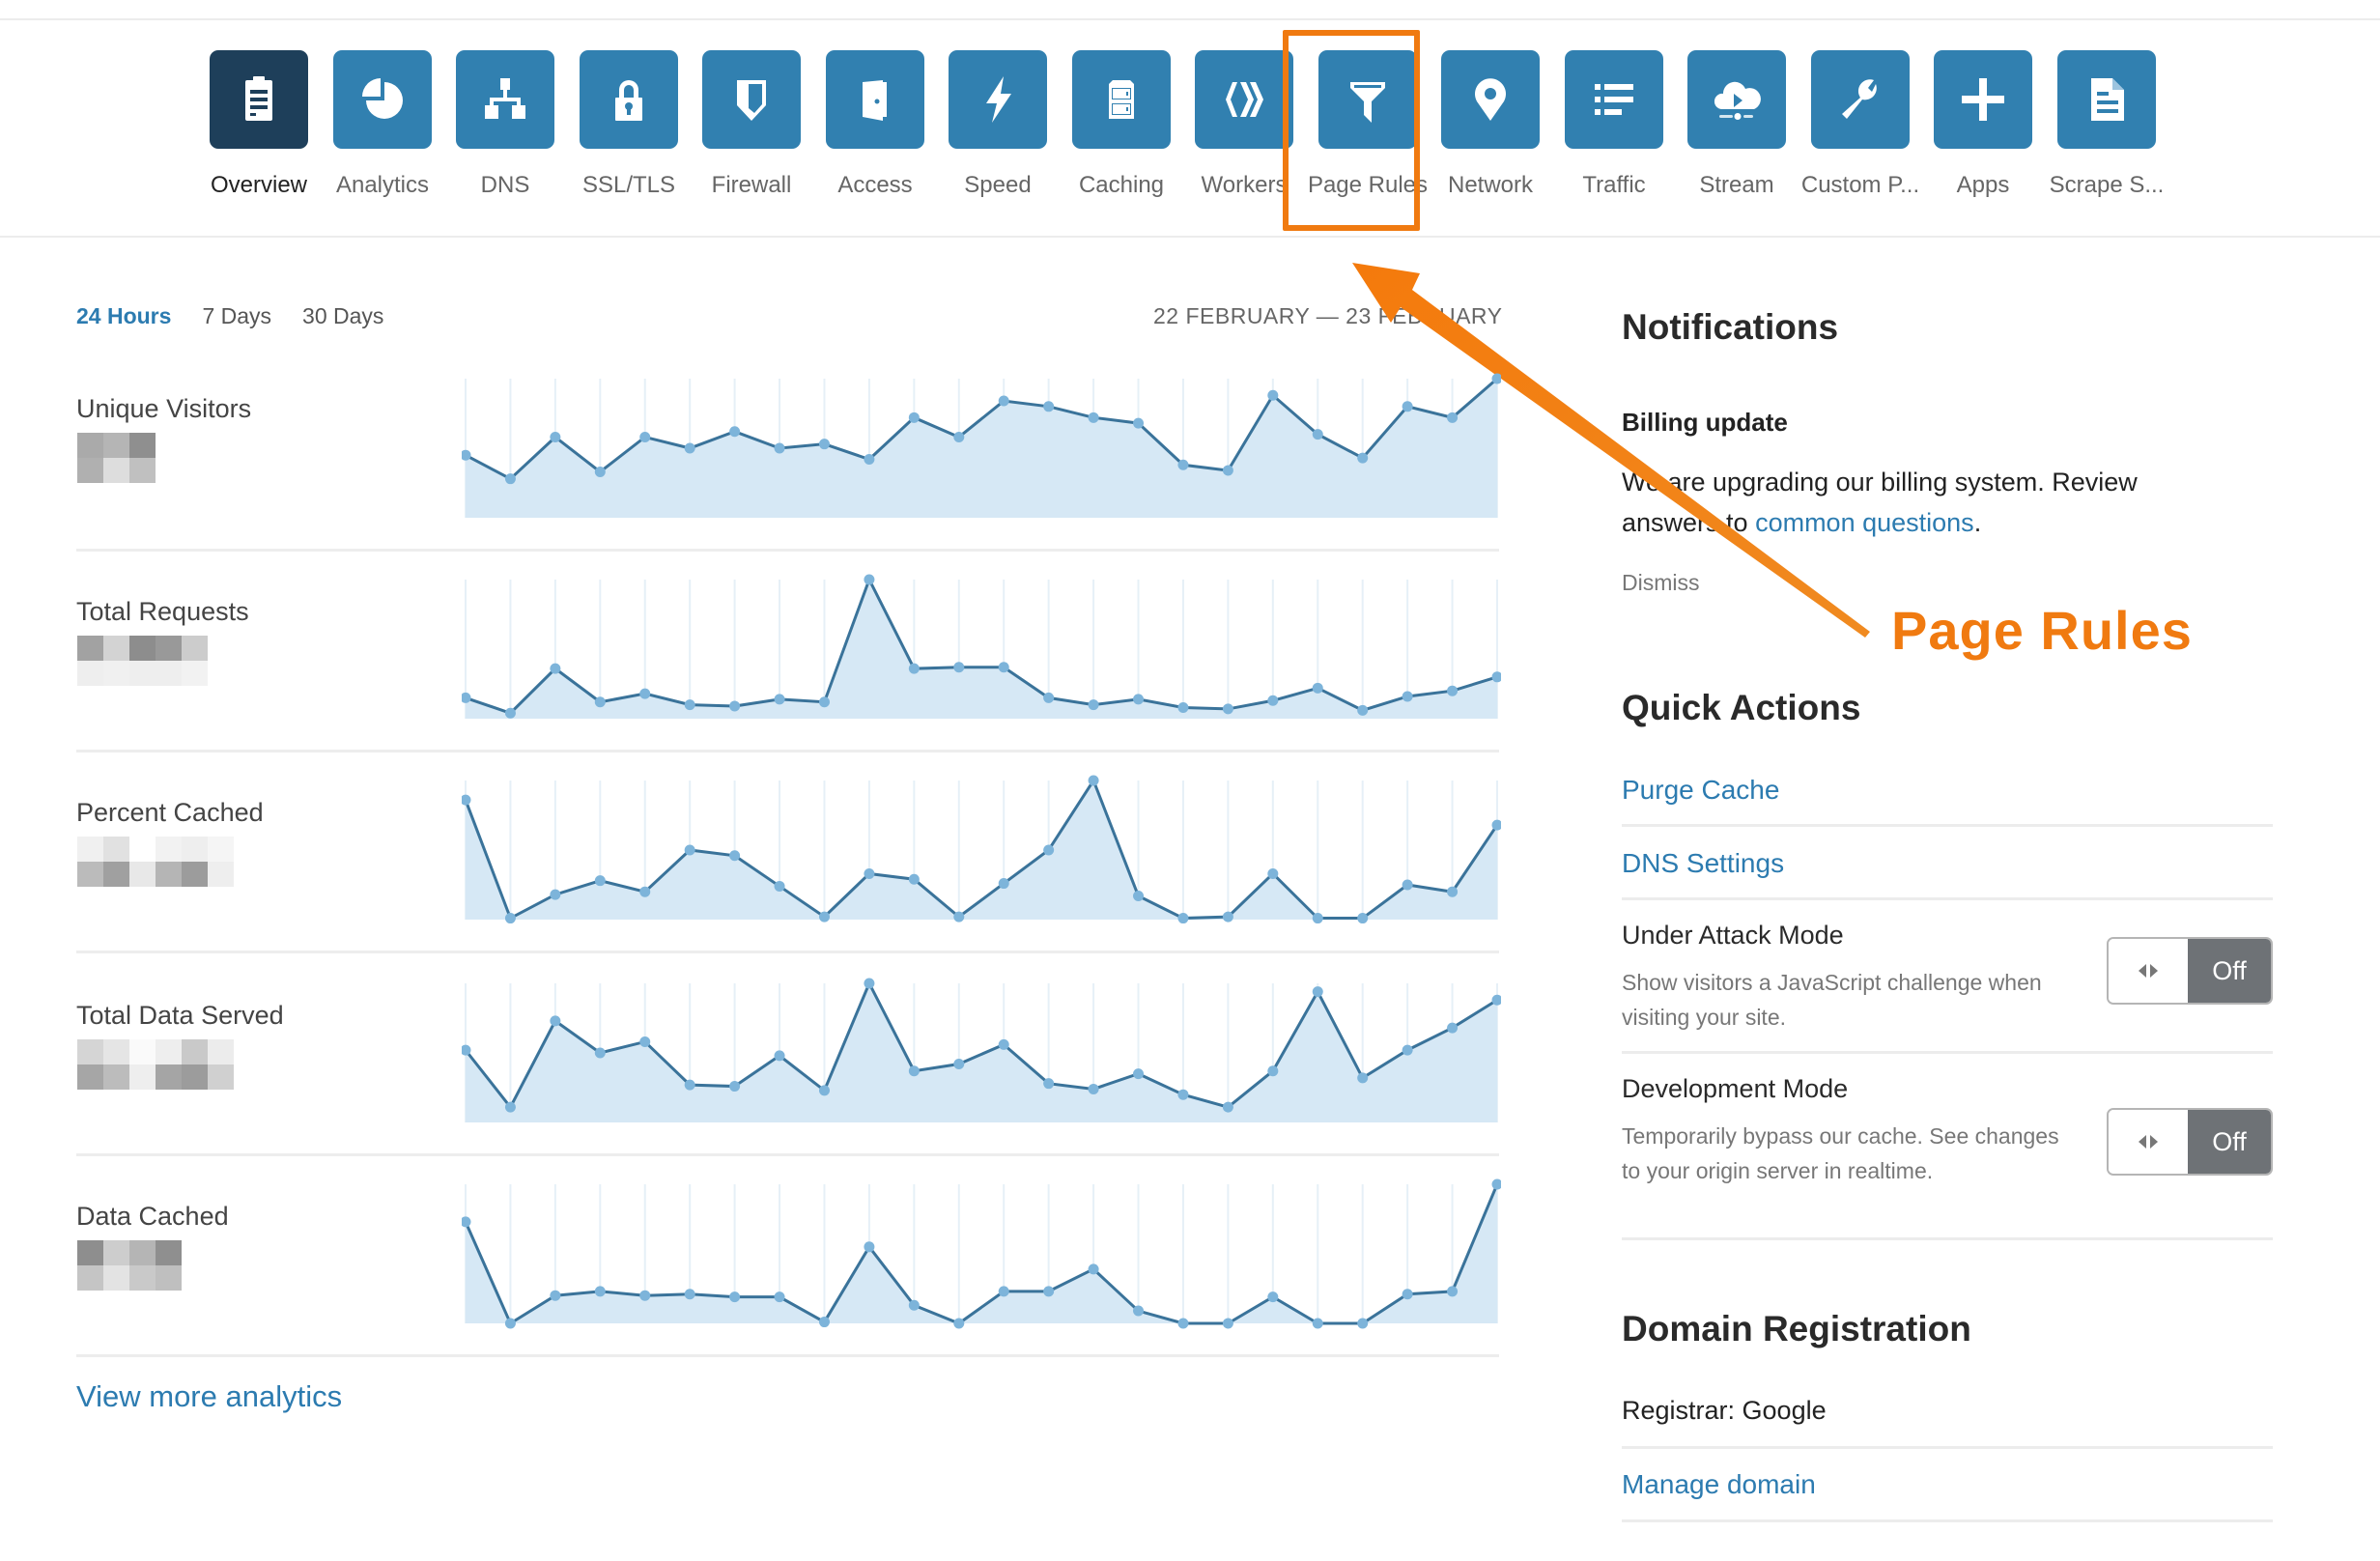  I want to click on nav-item-dns: DNS, so click(505, 124).